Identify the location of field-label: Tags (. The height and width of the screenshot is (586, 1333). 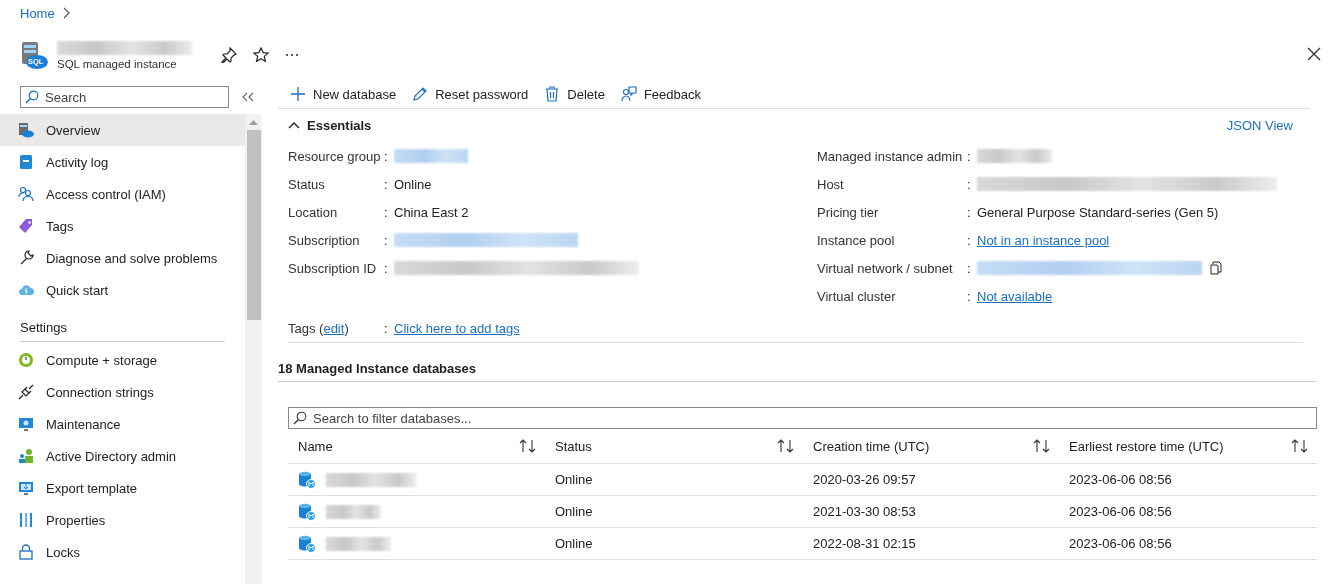
(306, 328).